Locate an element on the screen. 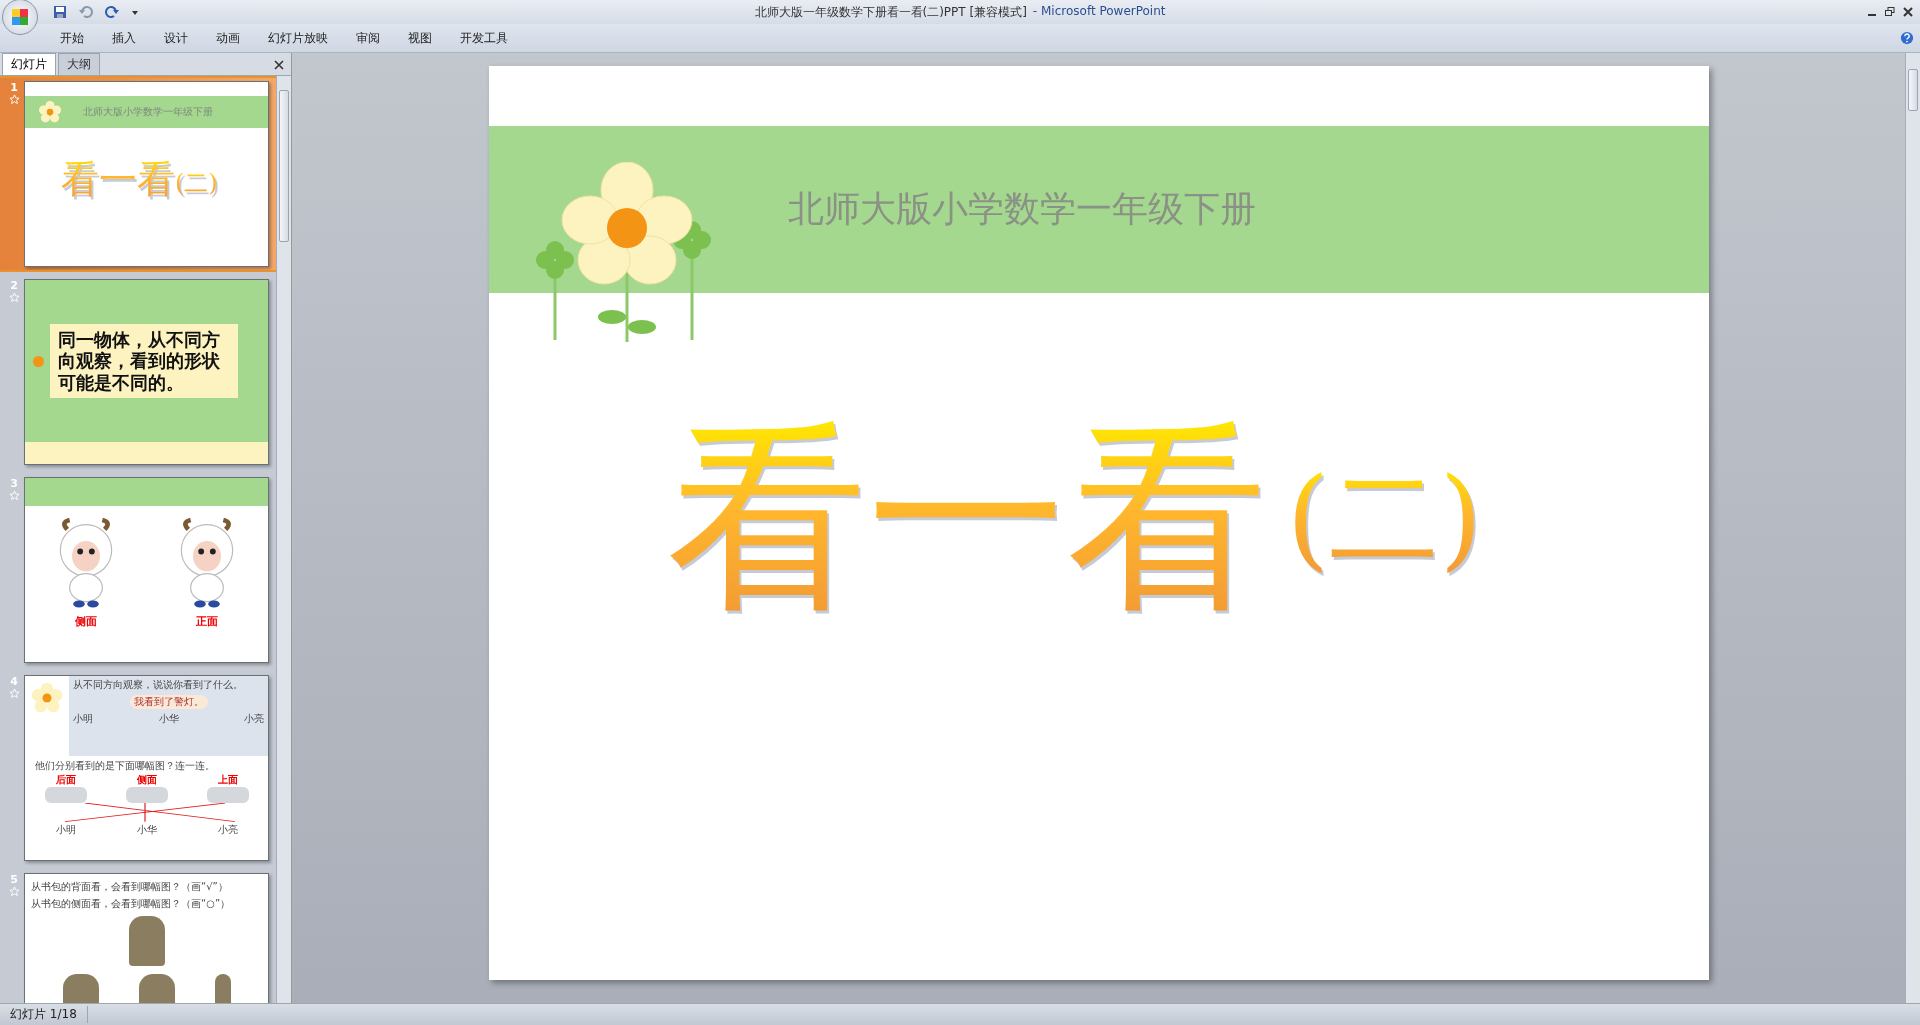 Image resolution: width=1920 pixels, height=1025 pixels. ribbon-tab: 幻灯片放映 is located at coordinates (298, 38).